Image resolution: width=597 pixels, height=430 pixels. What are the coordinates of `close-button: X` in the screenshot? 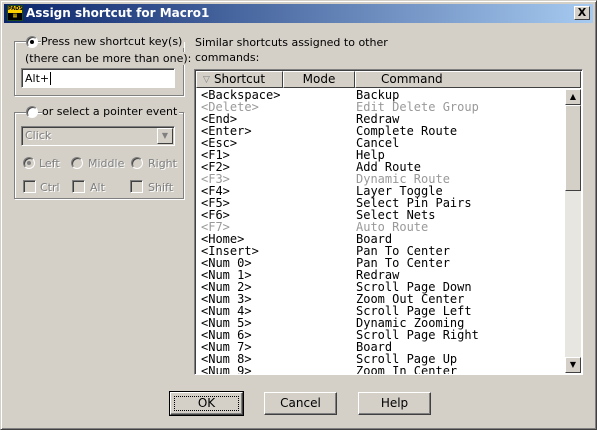 It's located at (582, 13).